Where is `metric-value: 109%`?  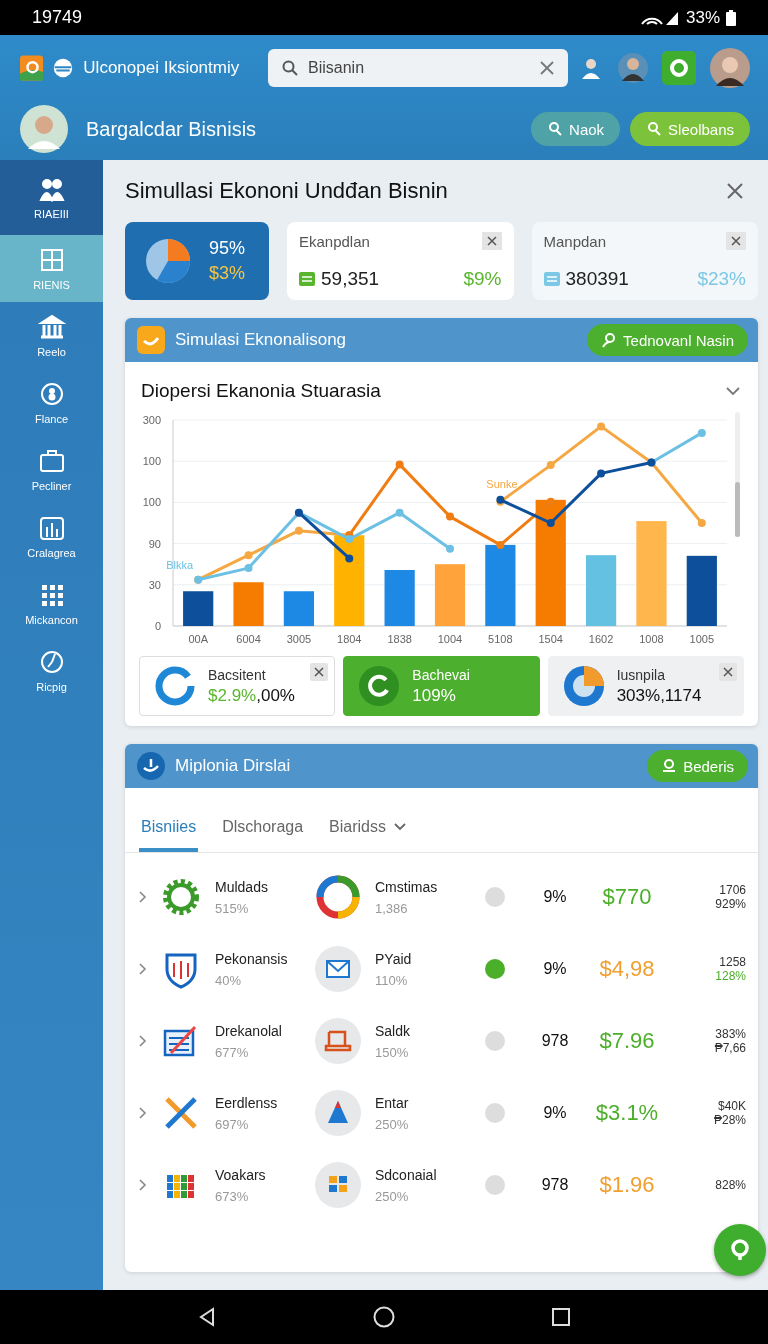
metric-value: 109% is located at coordinates (434, 695).